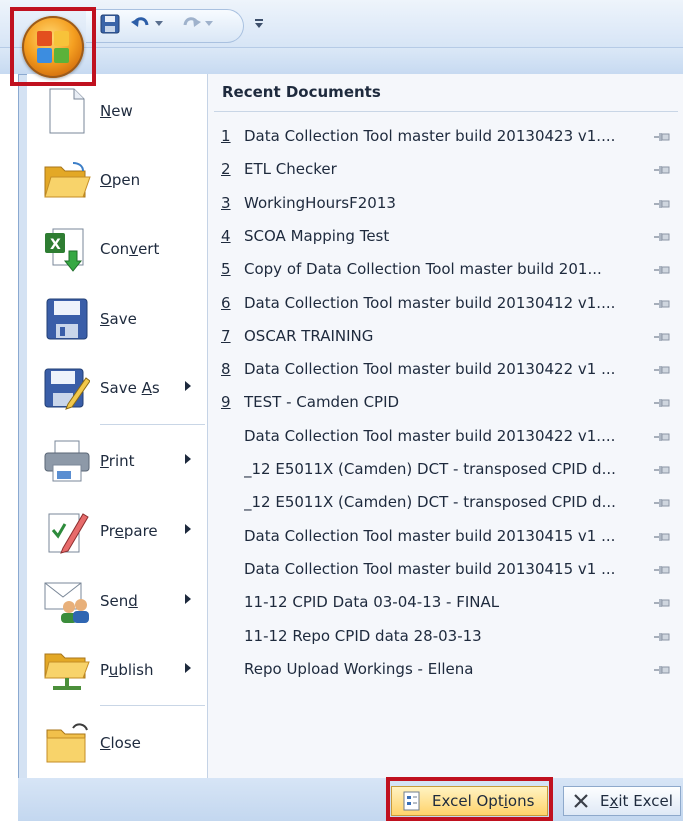 Image resolution: width=683 pixels, height=821 pixels. I want to click on office-logo-icon, so click(53, 47).